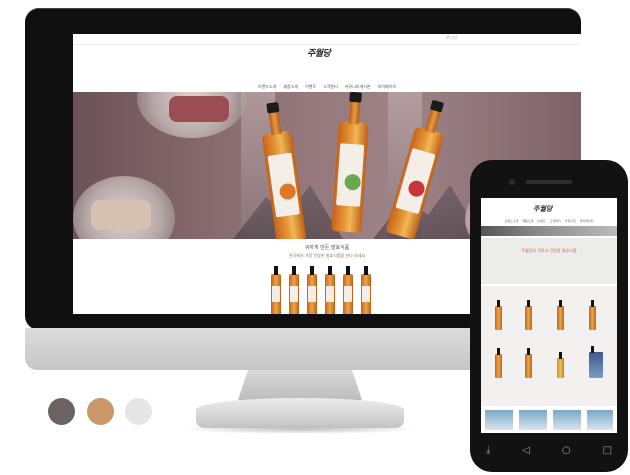 The image size is (630, 475). Describe the element at coordinates (570, 221) in the screenshot. I see `mobile-nav-item: 커뮤니티` at that location.